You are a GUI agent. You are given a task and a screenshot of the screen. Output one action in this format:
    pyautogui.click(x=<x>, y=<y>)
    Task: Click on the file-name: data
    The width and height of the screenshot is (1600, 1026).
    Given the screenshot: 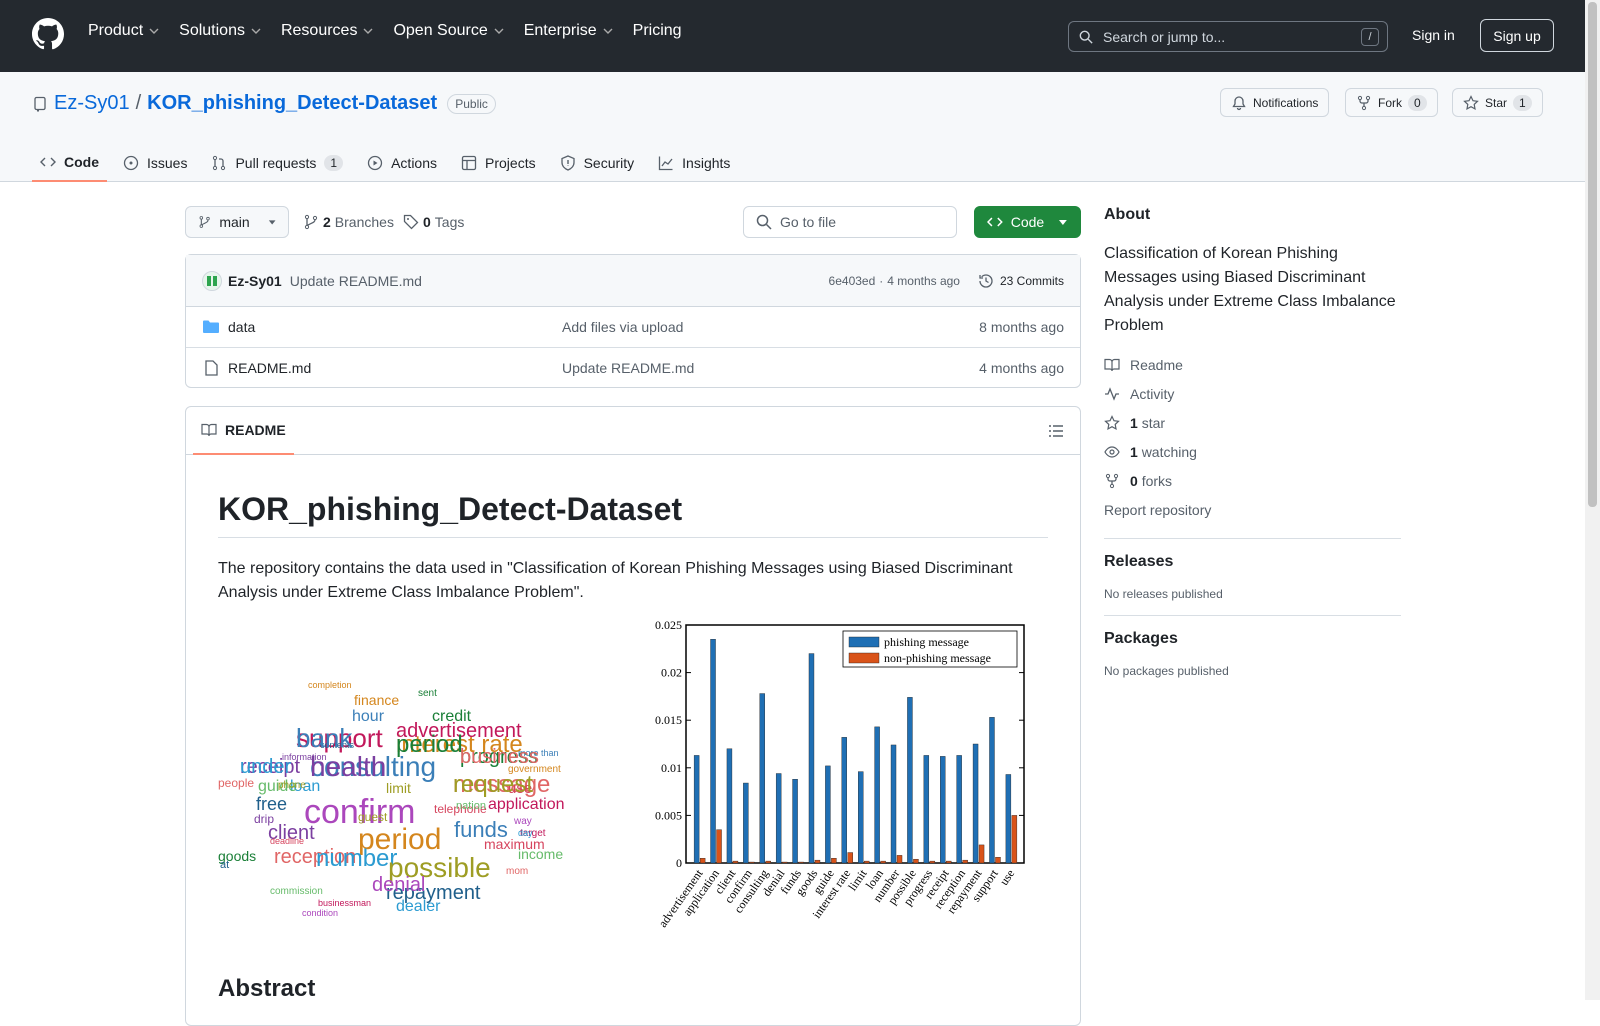 What is the action you would take?
    pyautogui.click(x=395, y=327)
    